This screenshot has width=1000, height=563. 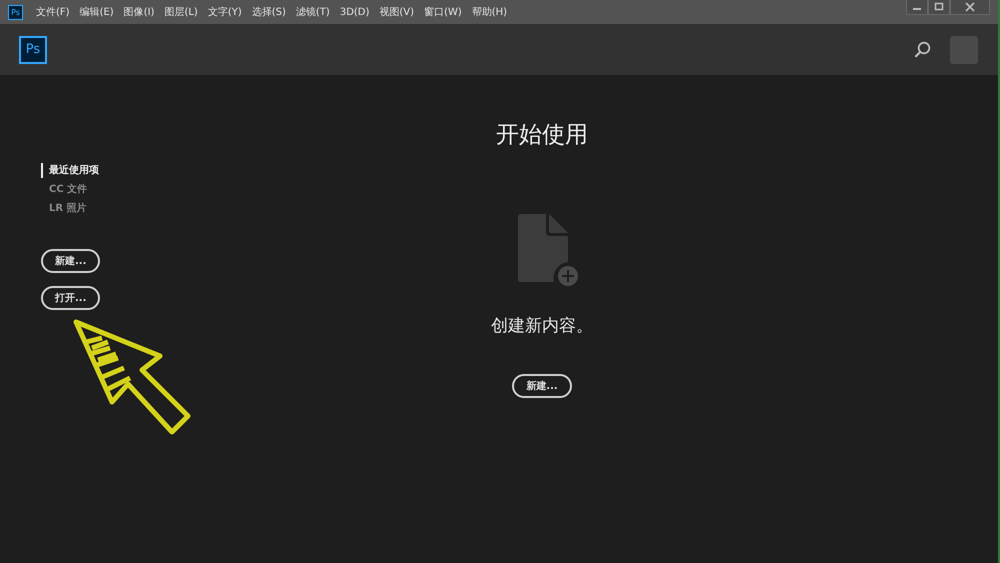 What do you see at coordinates (64, 189) in the screenshot?
I see `sidebar-item: CC 文件` at bounding box center [64, 189].